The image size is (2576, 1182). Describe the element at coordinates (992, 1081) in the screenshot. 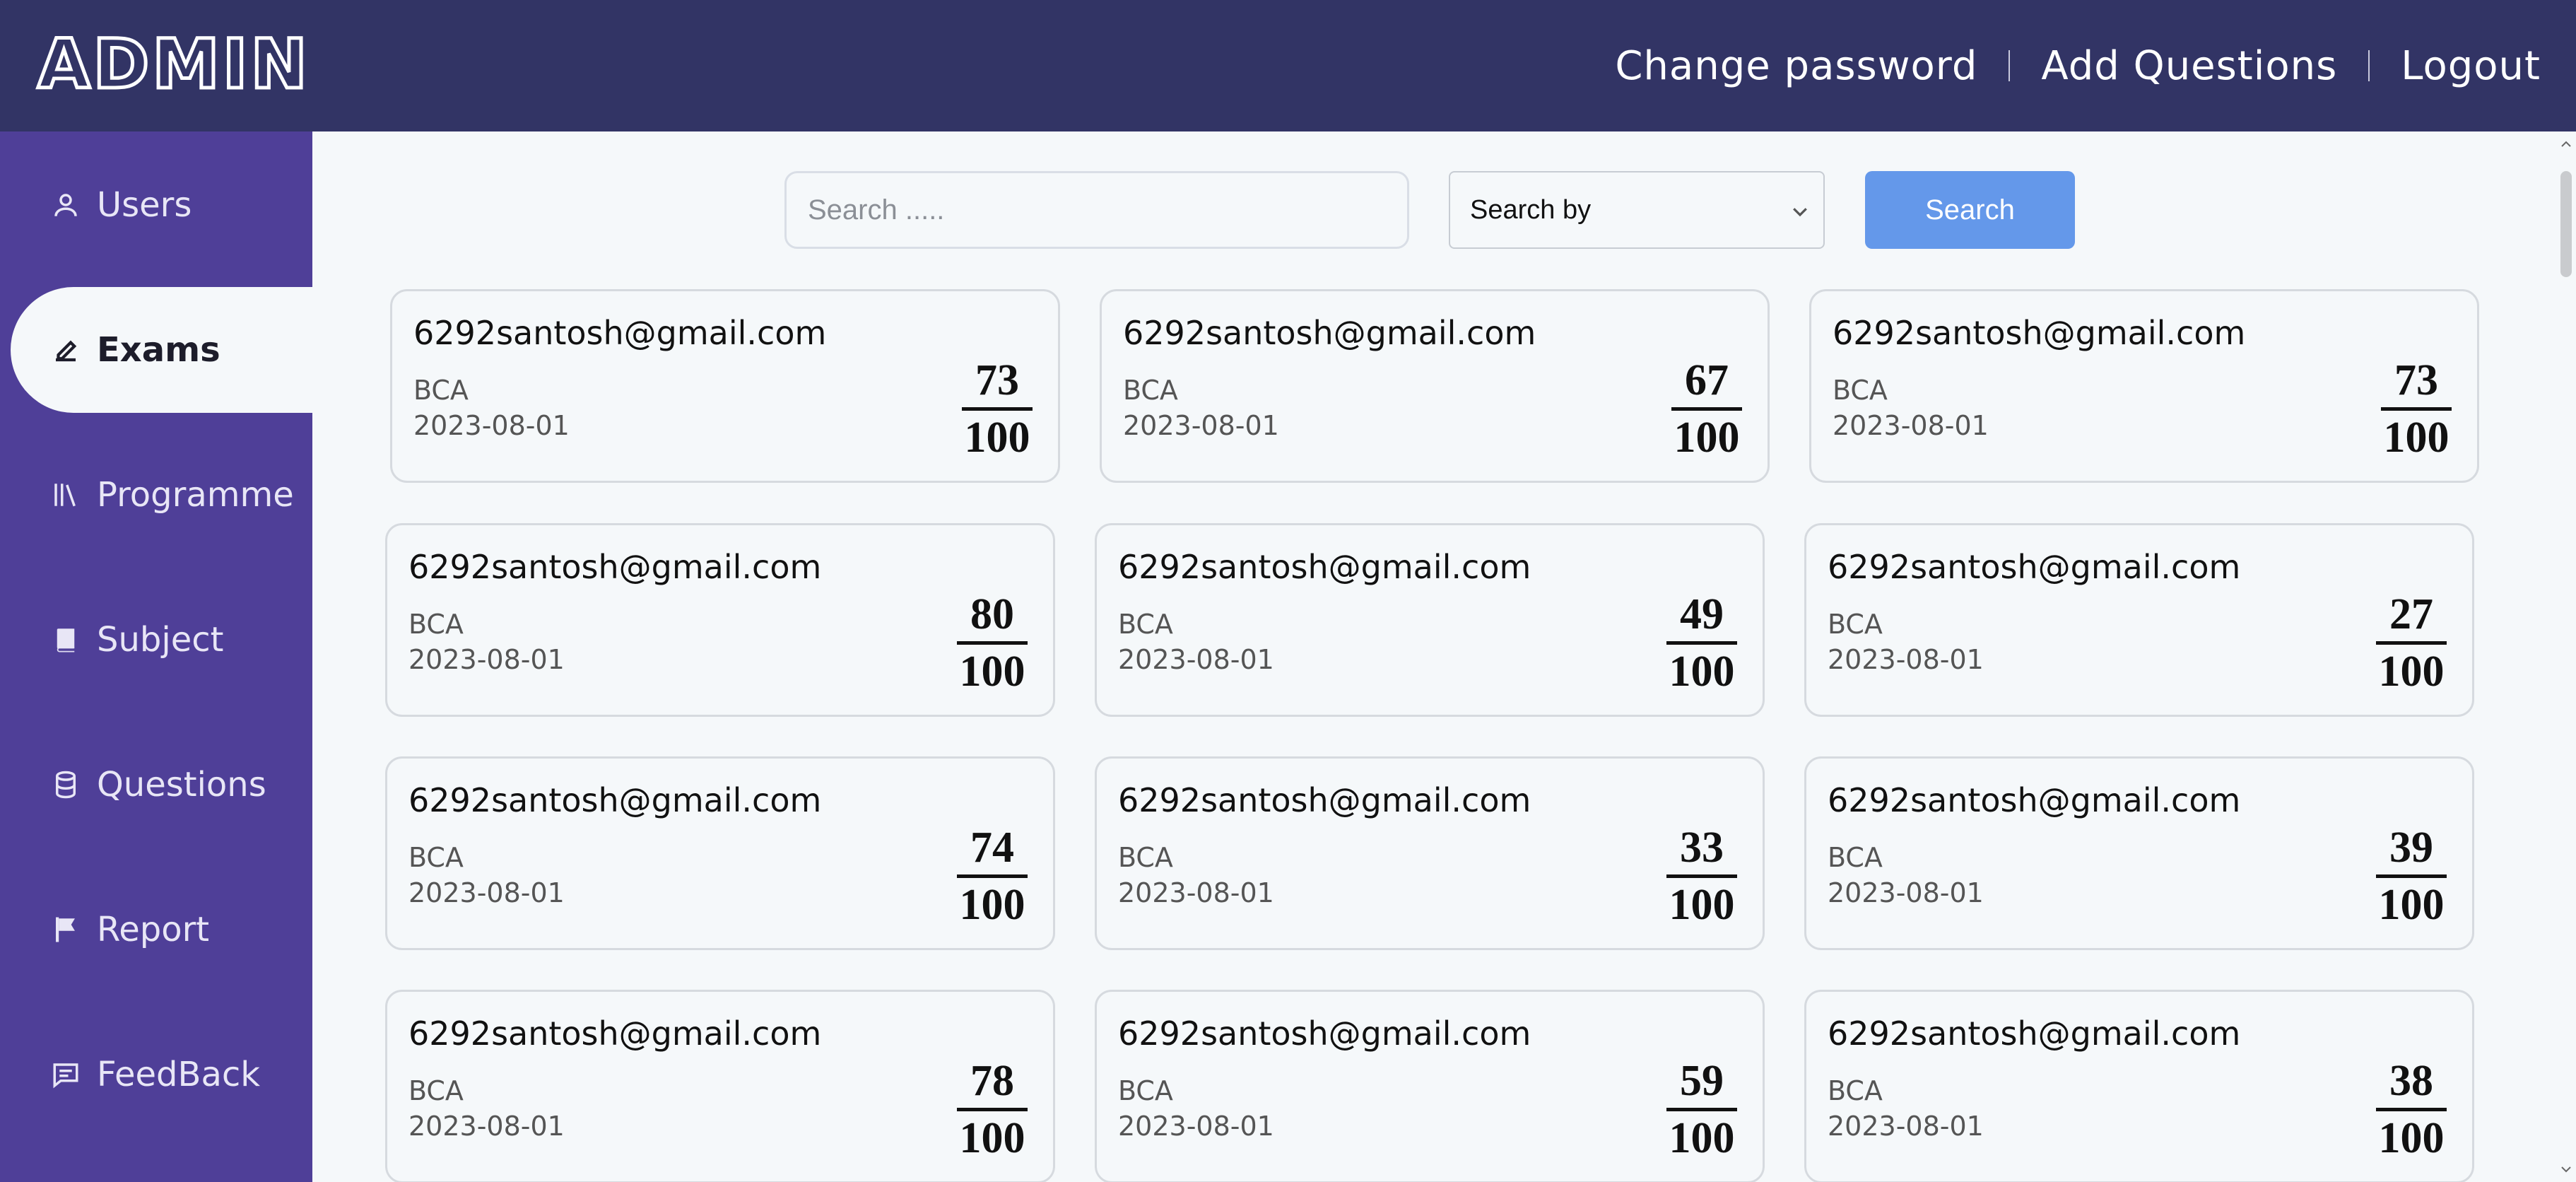

I see `score-value: 78` at that location.